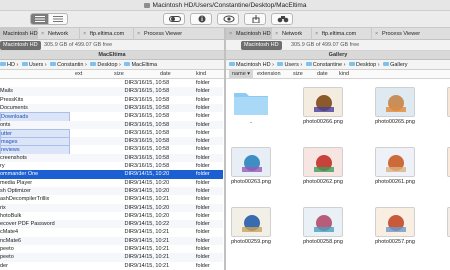 Image resolution: width=450 pixels, height=270 pixels. I want to click on gallery-item: .., so click(256, 109).